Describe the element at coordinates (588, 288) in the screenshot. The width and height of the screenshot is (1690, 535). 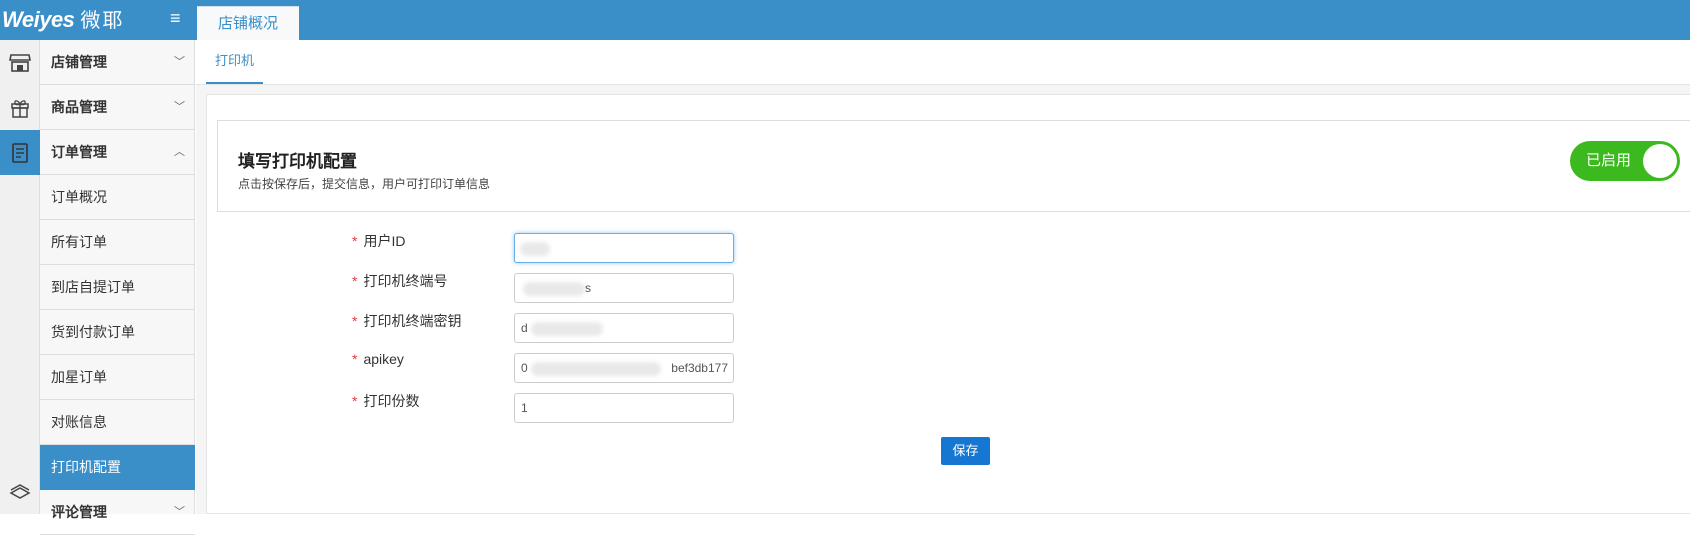
I see `input-value: s` at that location.